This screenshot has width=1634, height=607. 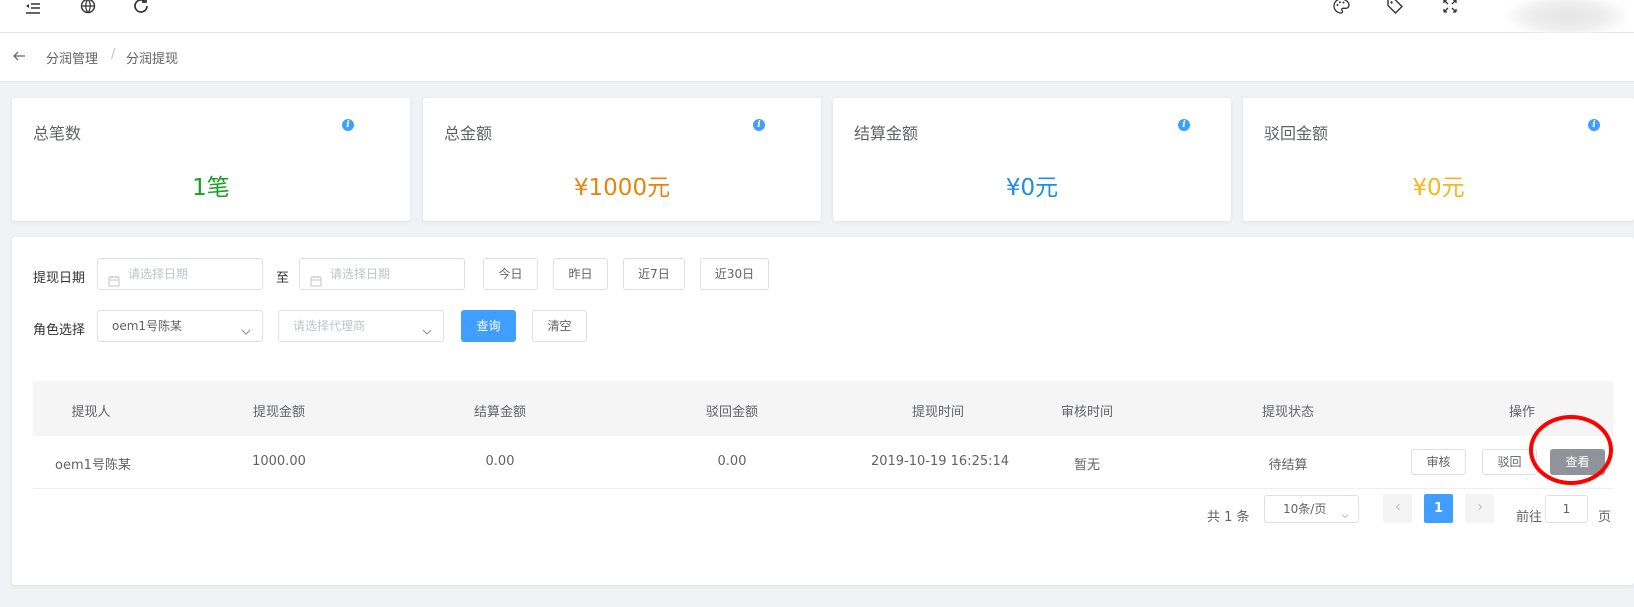 What do you see at coordinates (360, 274) in the screenshot?
I see `end-date-placeholder: 请选择日期` at bounding box center [360, 274].